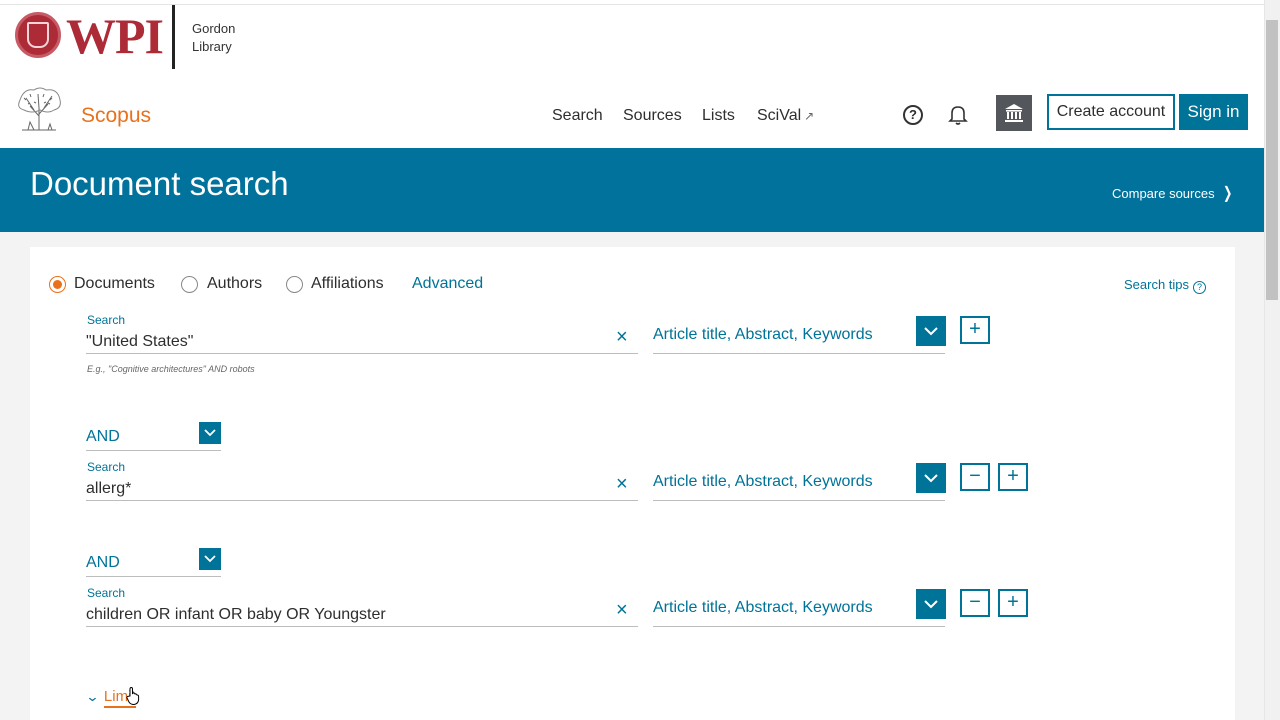 This screenshot has height=720, width=1280. I want to click on radio-label-affiliations: Affiliations, so click(347, 284).